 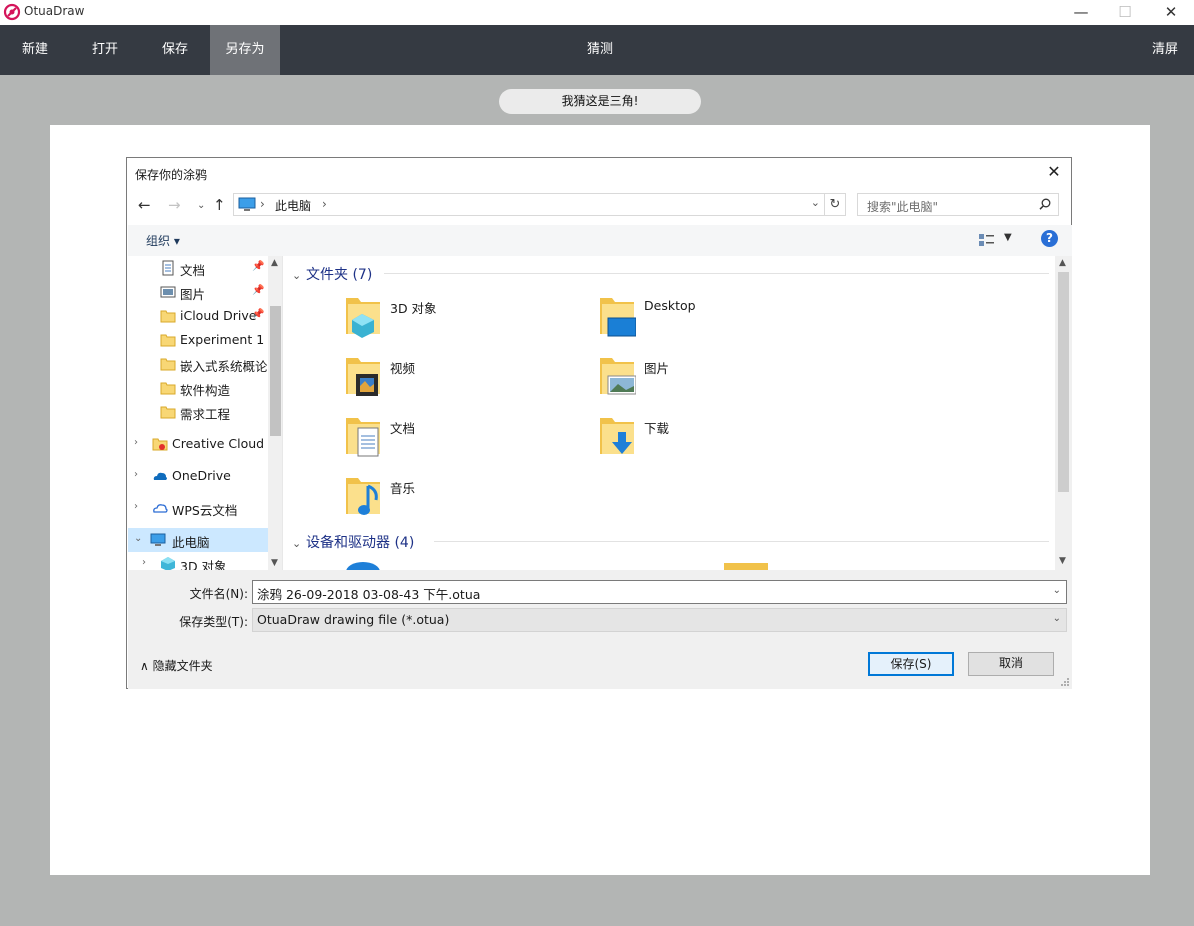 I want to click on nav-scrollbar: ▲ ▼, so click(x=275, y=413).